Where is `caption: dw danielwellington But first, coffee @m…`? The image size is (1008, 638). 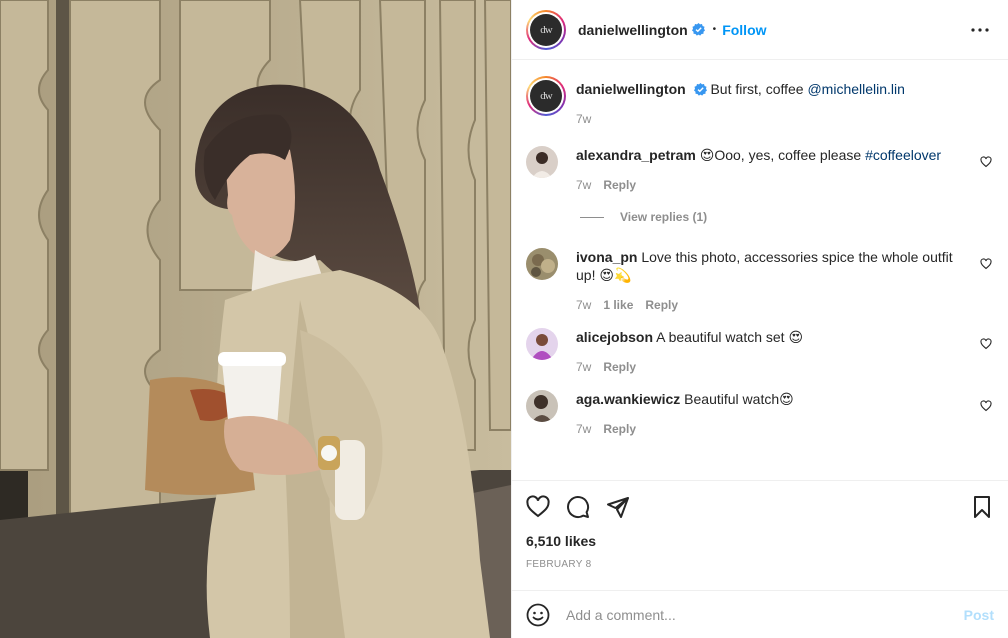 caption: dw danielwellington But first, coffee @m… is located at coordinates (759, 101).